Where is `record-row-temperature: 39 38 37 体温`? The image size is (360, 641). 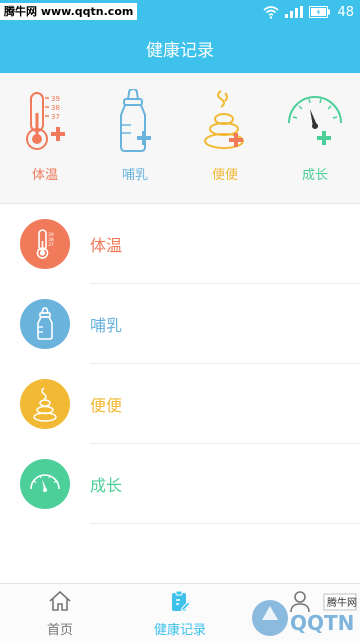
record-row-temperature: 39 38 37 体温 is located at coordinates (180, 244).